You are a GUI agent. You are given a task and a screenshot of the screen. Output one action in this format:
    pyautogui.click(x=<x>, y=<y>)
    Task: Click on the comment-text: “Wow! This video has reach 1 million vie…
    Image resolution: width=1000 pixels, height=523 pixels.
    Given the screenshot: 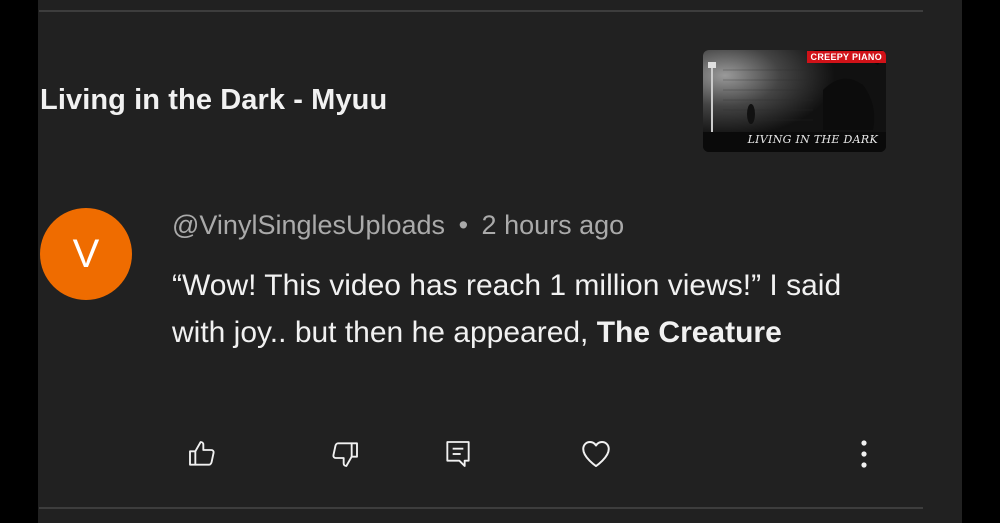 What is the action you would take?
    pyautogui.click(x=522, y=309)
    